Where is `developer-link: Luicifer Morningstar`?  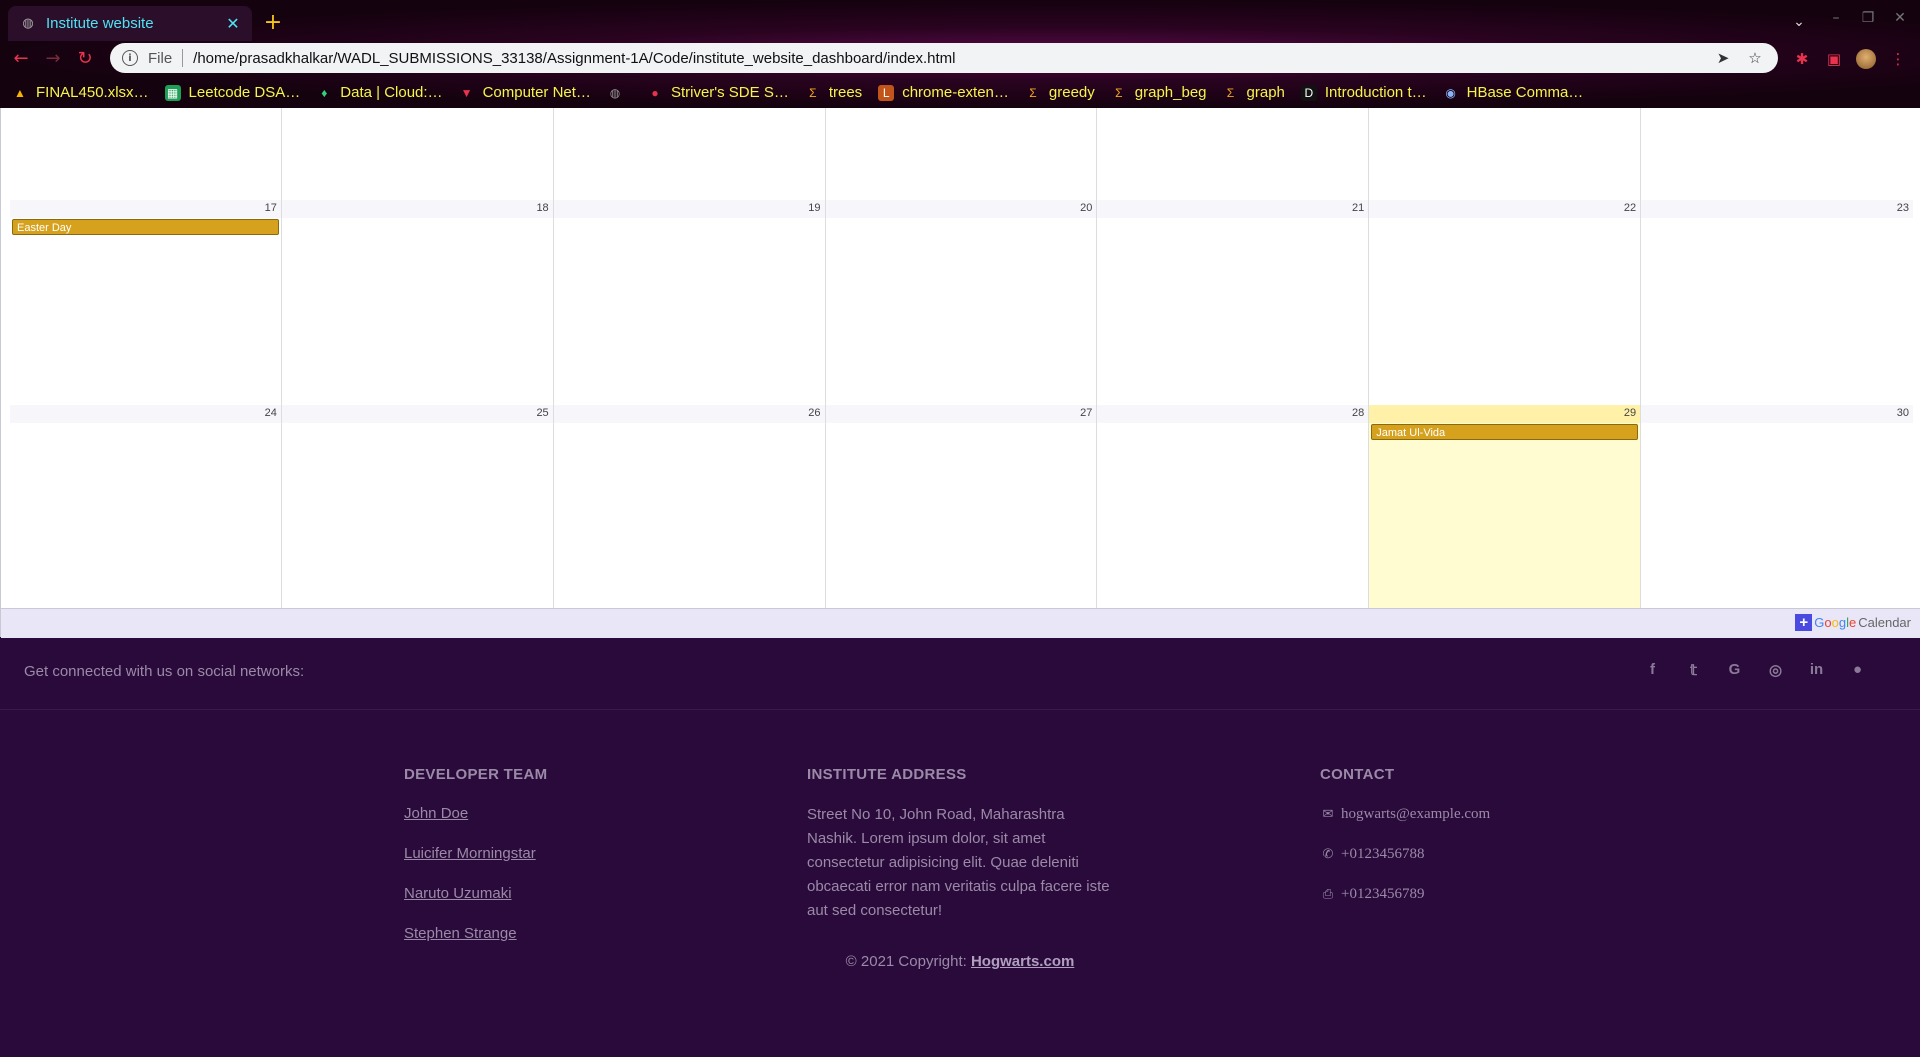 developer-link: Luicifer Morningstar is located at coordinates (475, 853).